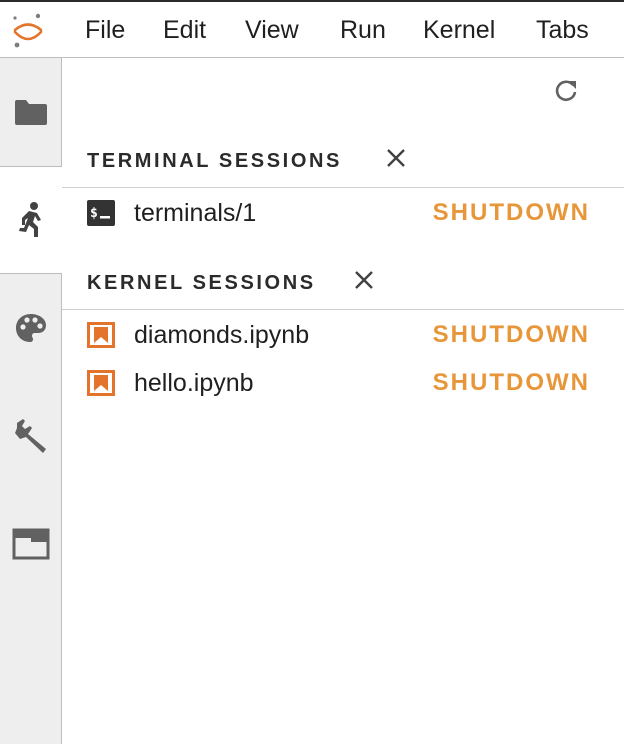  I want to click on tab-open-tabs, so click(30, 544).